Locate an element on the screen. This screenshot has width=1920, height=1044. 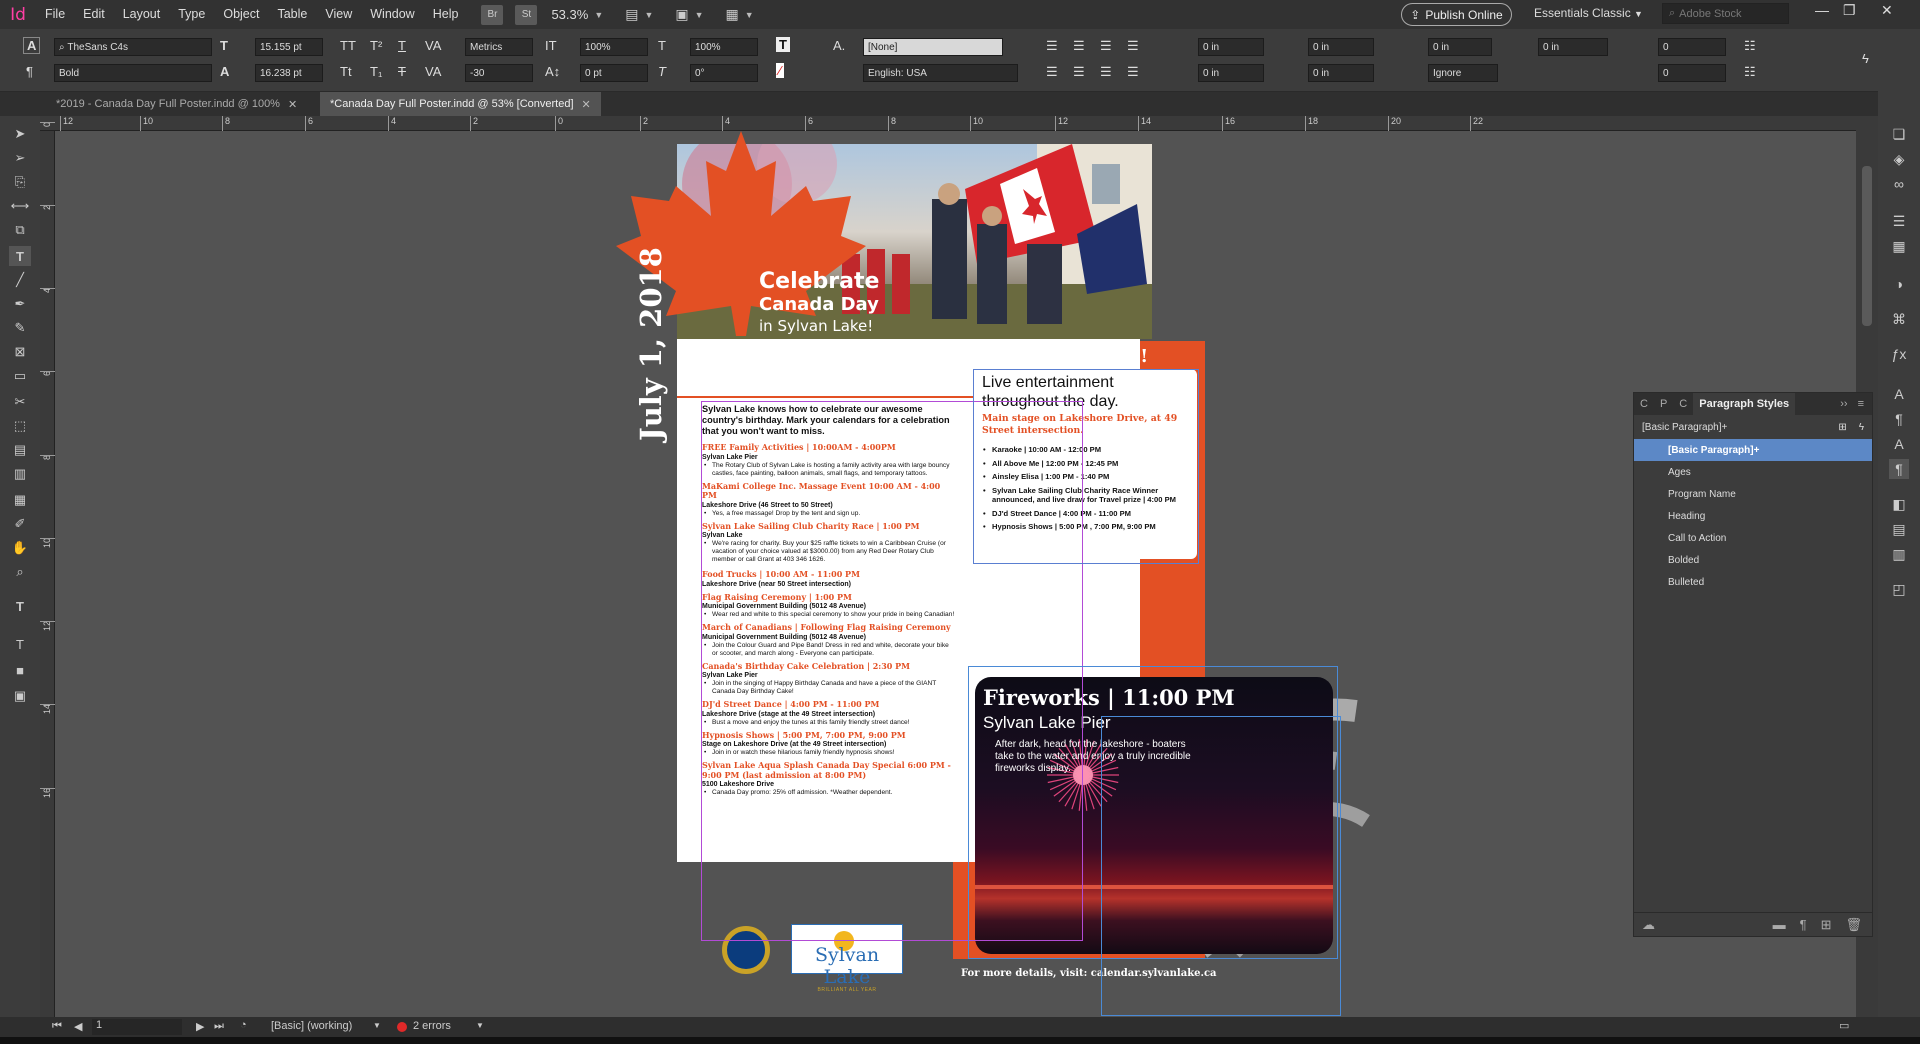
baseline-shift-field: 0 pt is located at coordinates (614, 73).